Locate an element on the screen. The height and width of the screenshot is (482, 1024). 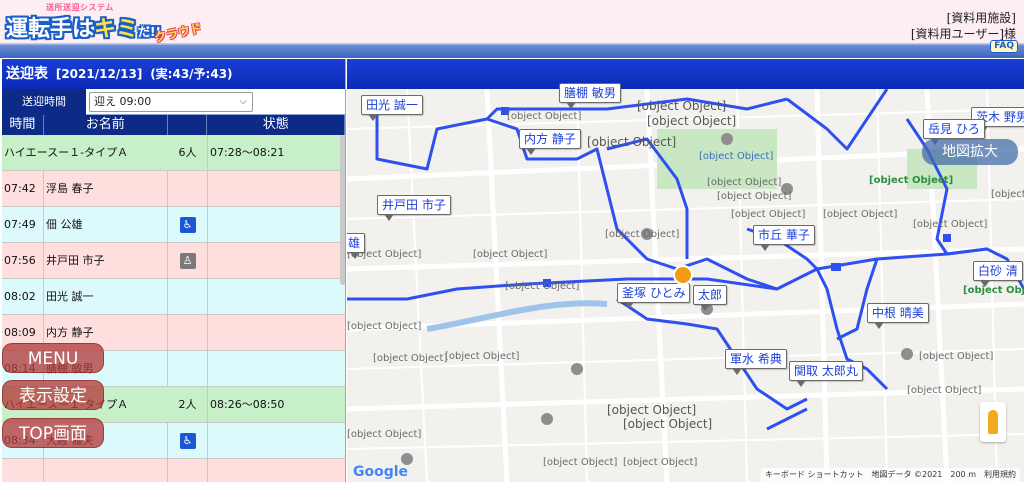
map-label: 軍水 希典 is located at coordinates (756, 362).